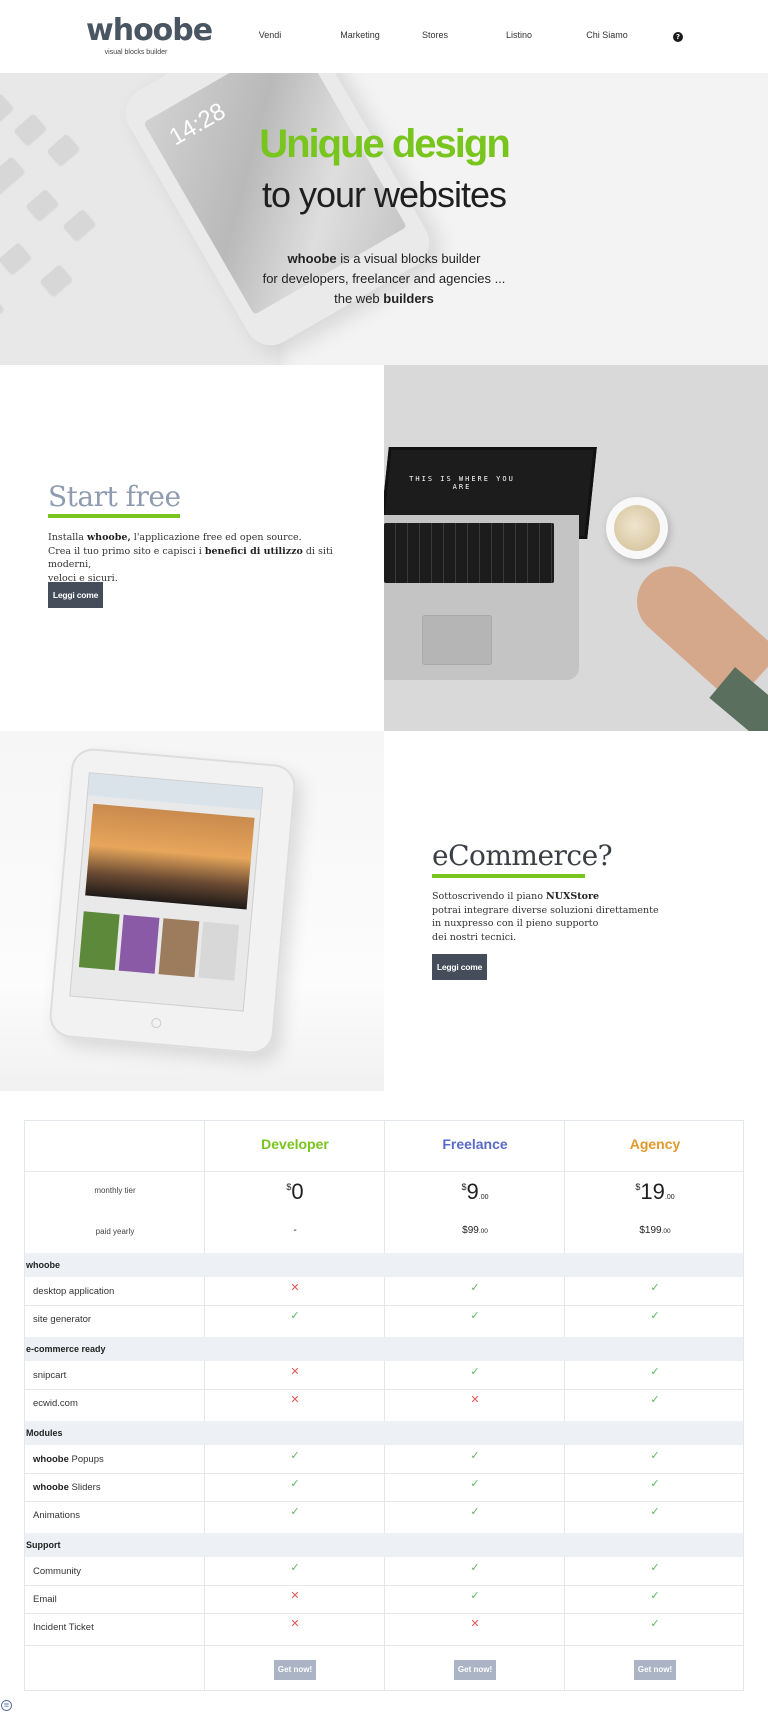 This screenshot has width=768, height=1713. Describe the element at coordinates (149, 30) in the screenshot. I see `logo-text: whoobe` at that location.